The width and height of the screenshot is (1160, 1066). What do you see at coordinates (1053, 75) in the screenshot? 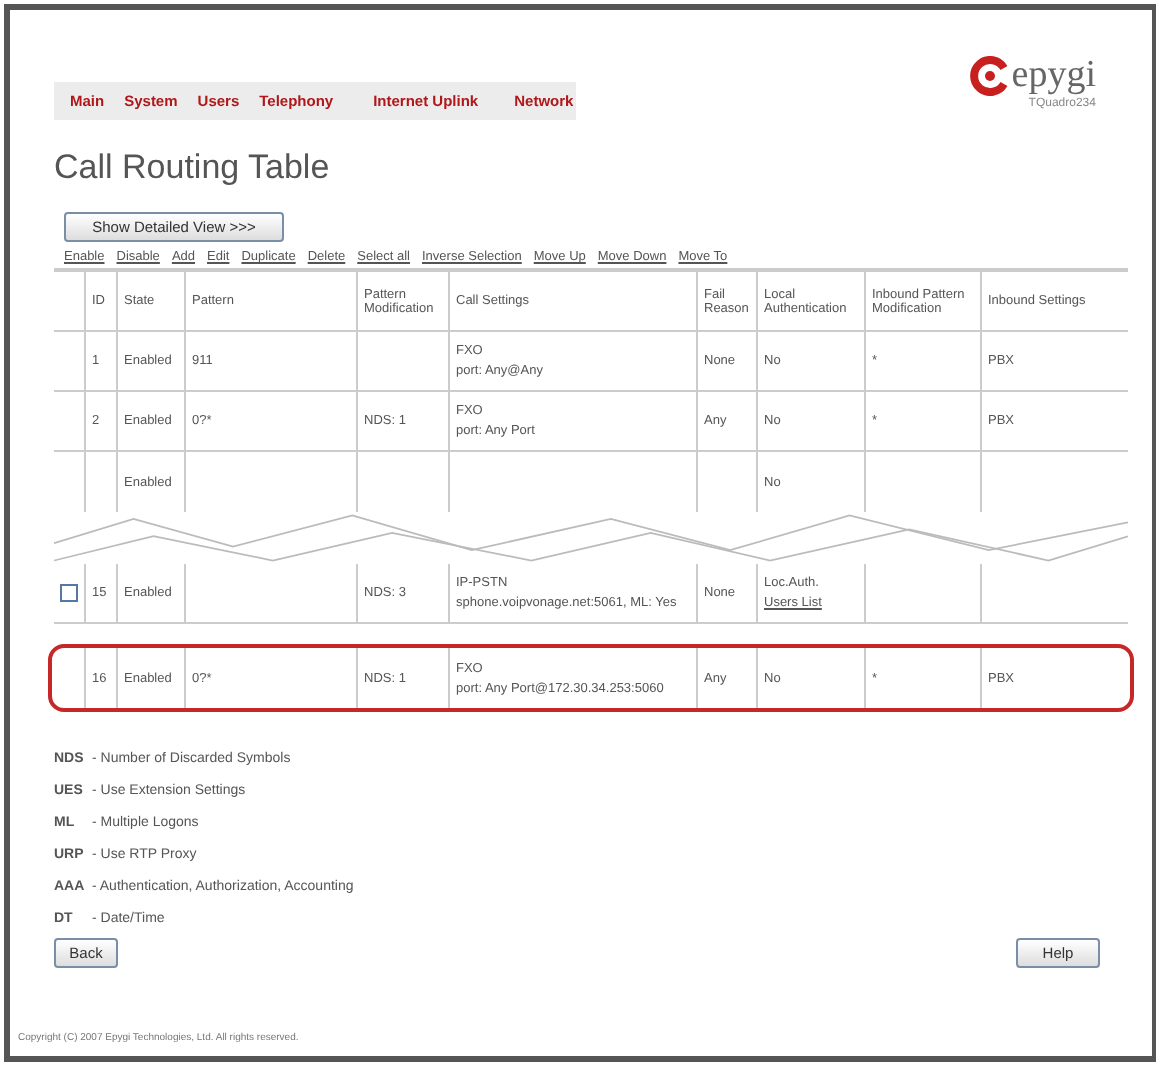
I see `logo-text: epygi` at bounding box center [1053, 75].